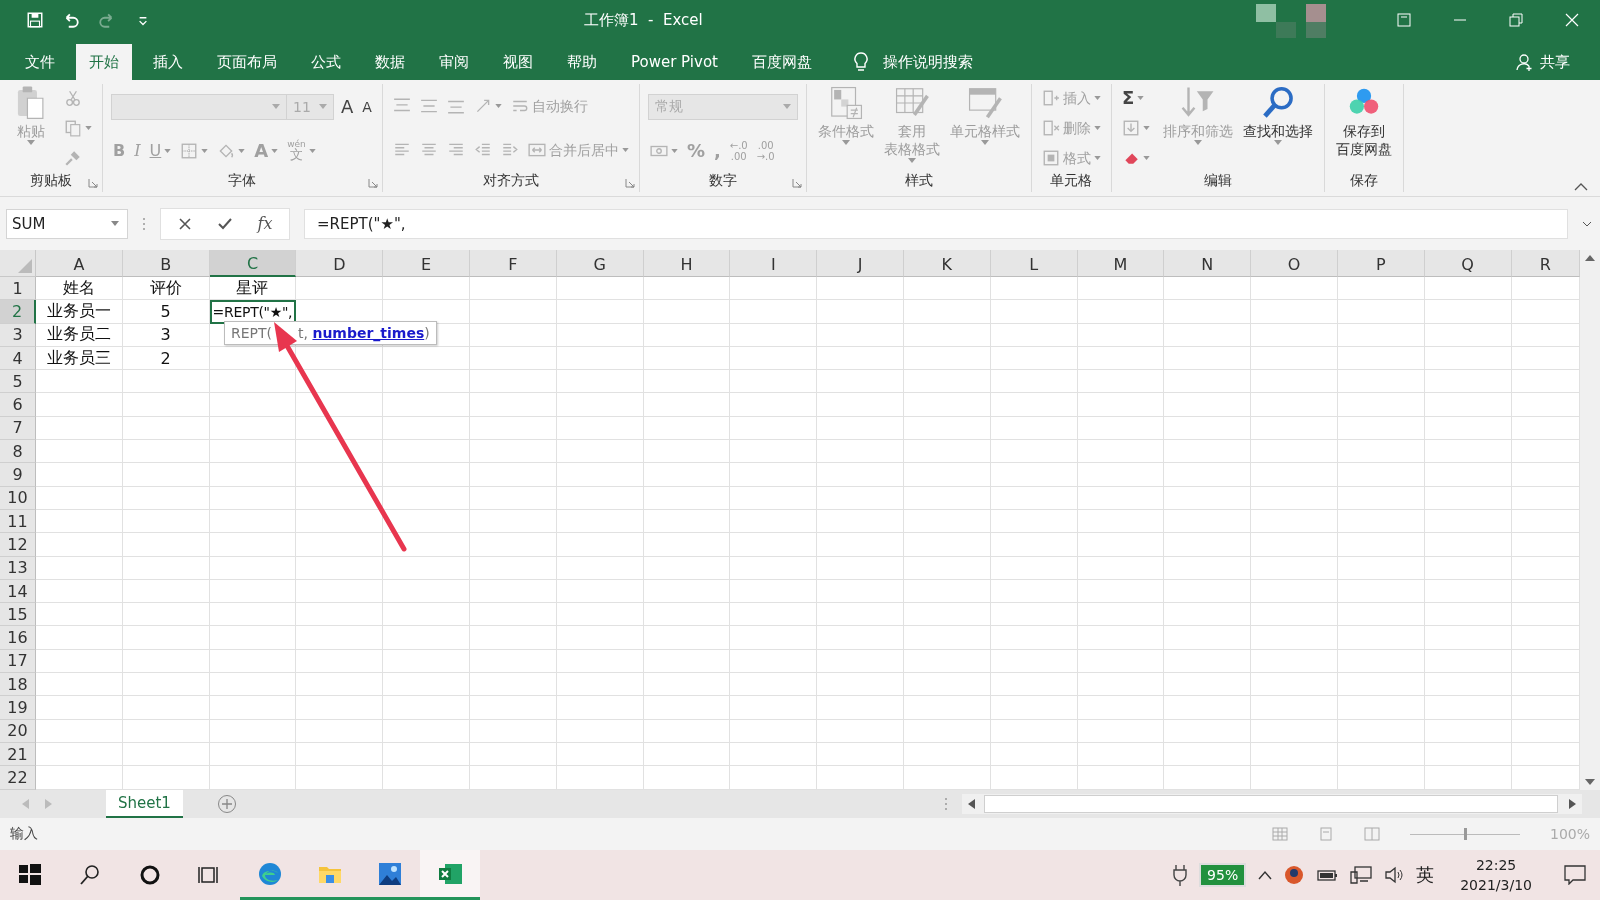 The height and width of the screenshot is (900, 1600). Describe the element at coordinates (1272, 804) in the screenshot. I see `horizontal-scrollbar` at that location.